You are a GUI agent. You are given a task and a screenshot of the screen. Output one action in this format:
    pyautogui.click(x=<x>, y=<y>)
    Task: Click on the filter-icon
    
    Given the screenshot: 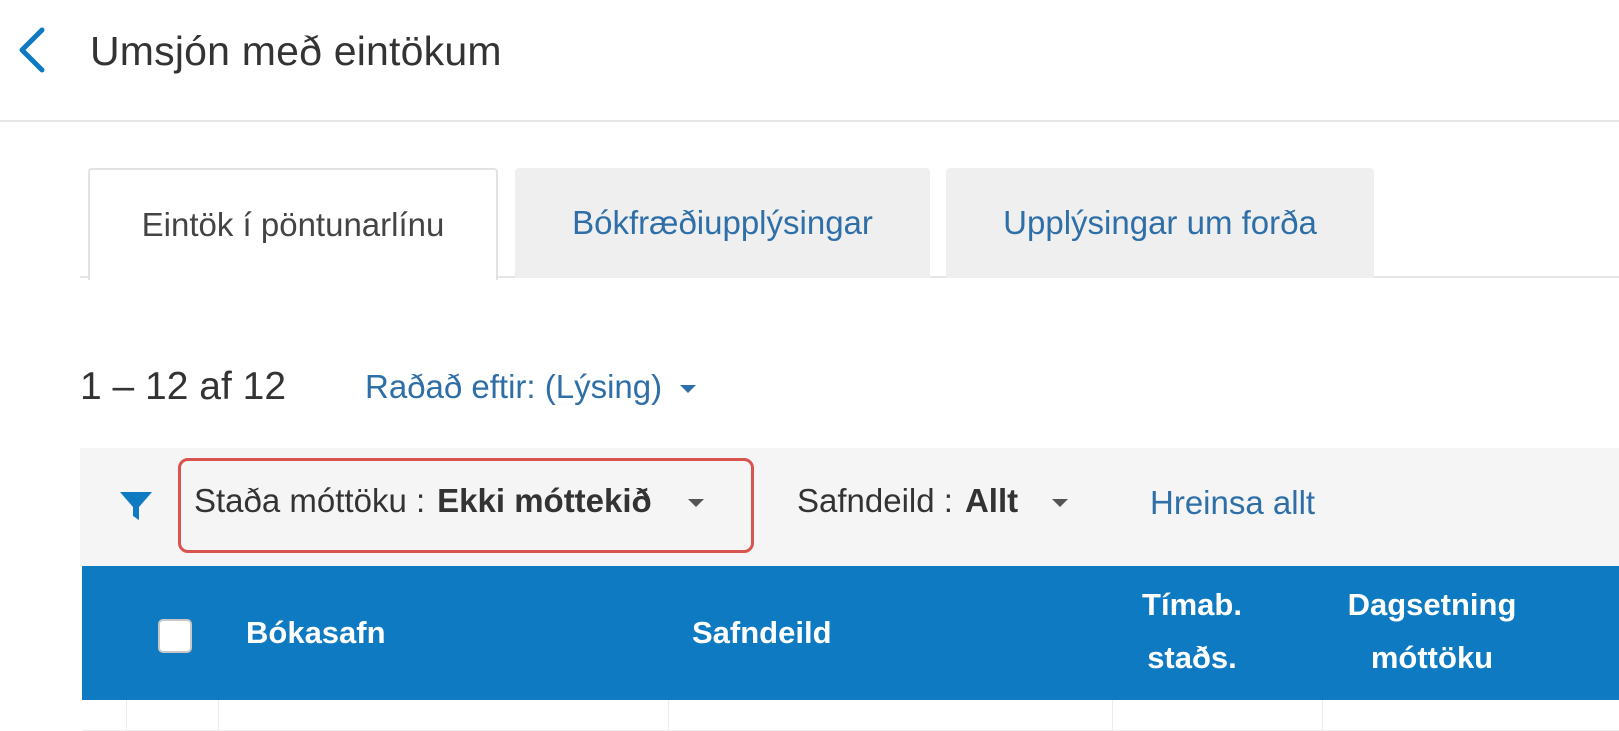 What is the action you would take?
    pyautogui.click(x=136, y=506)
    